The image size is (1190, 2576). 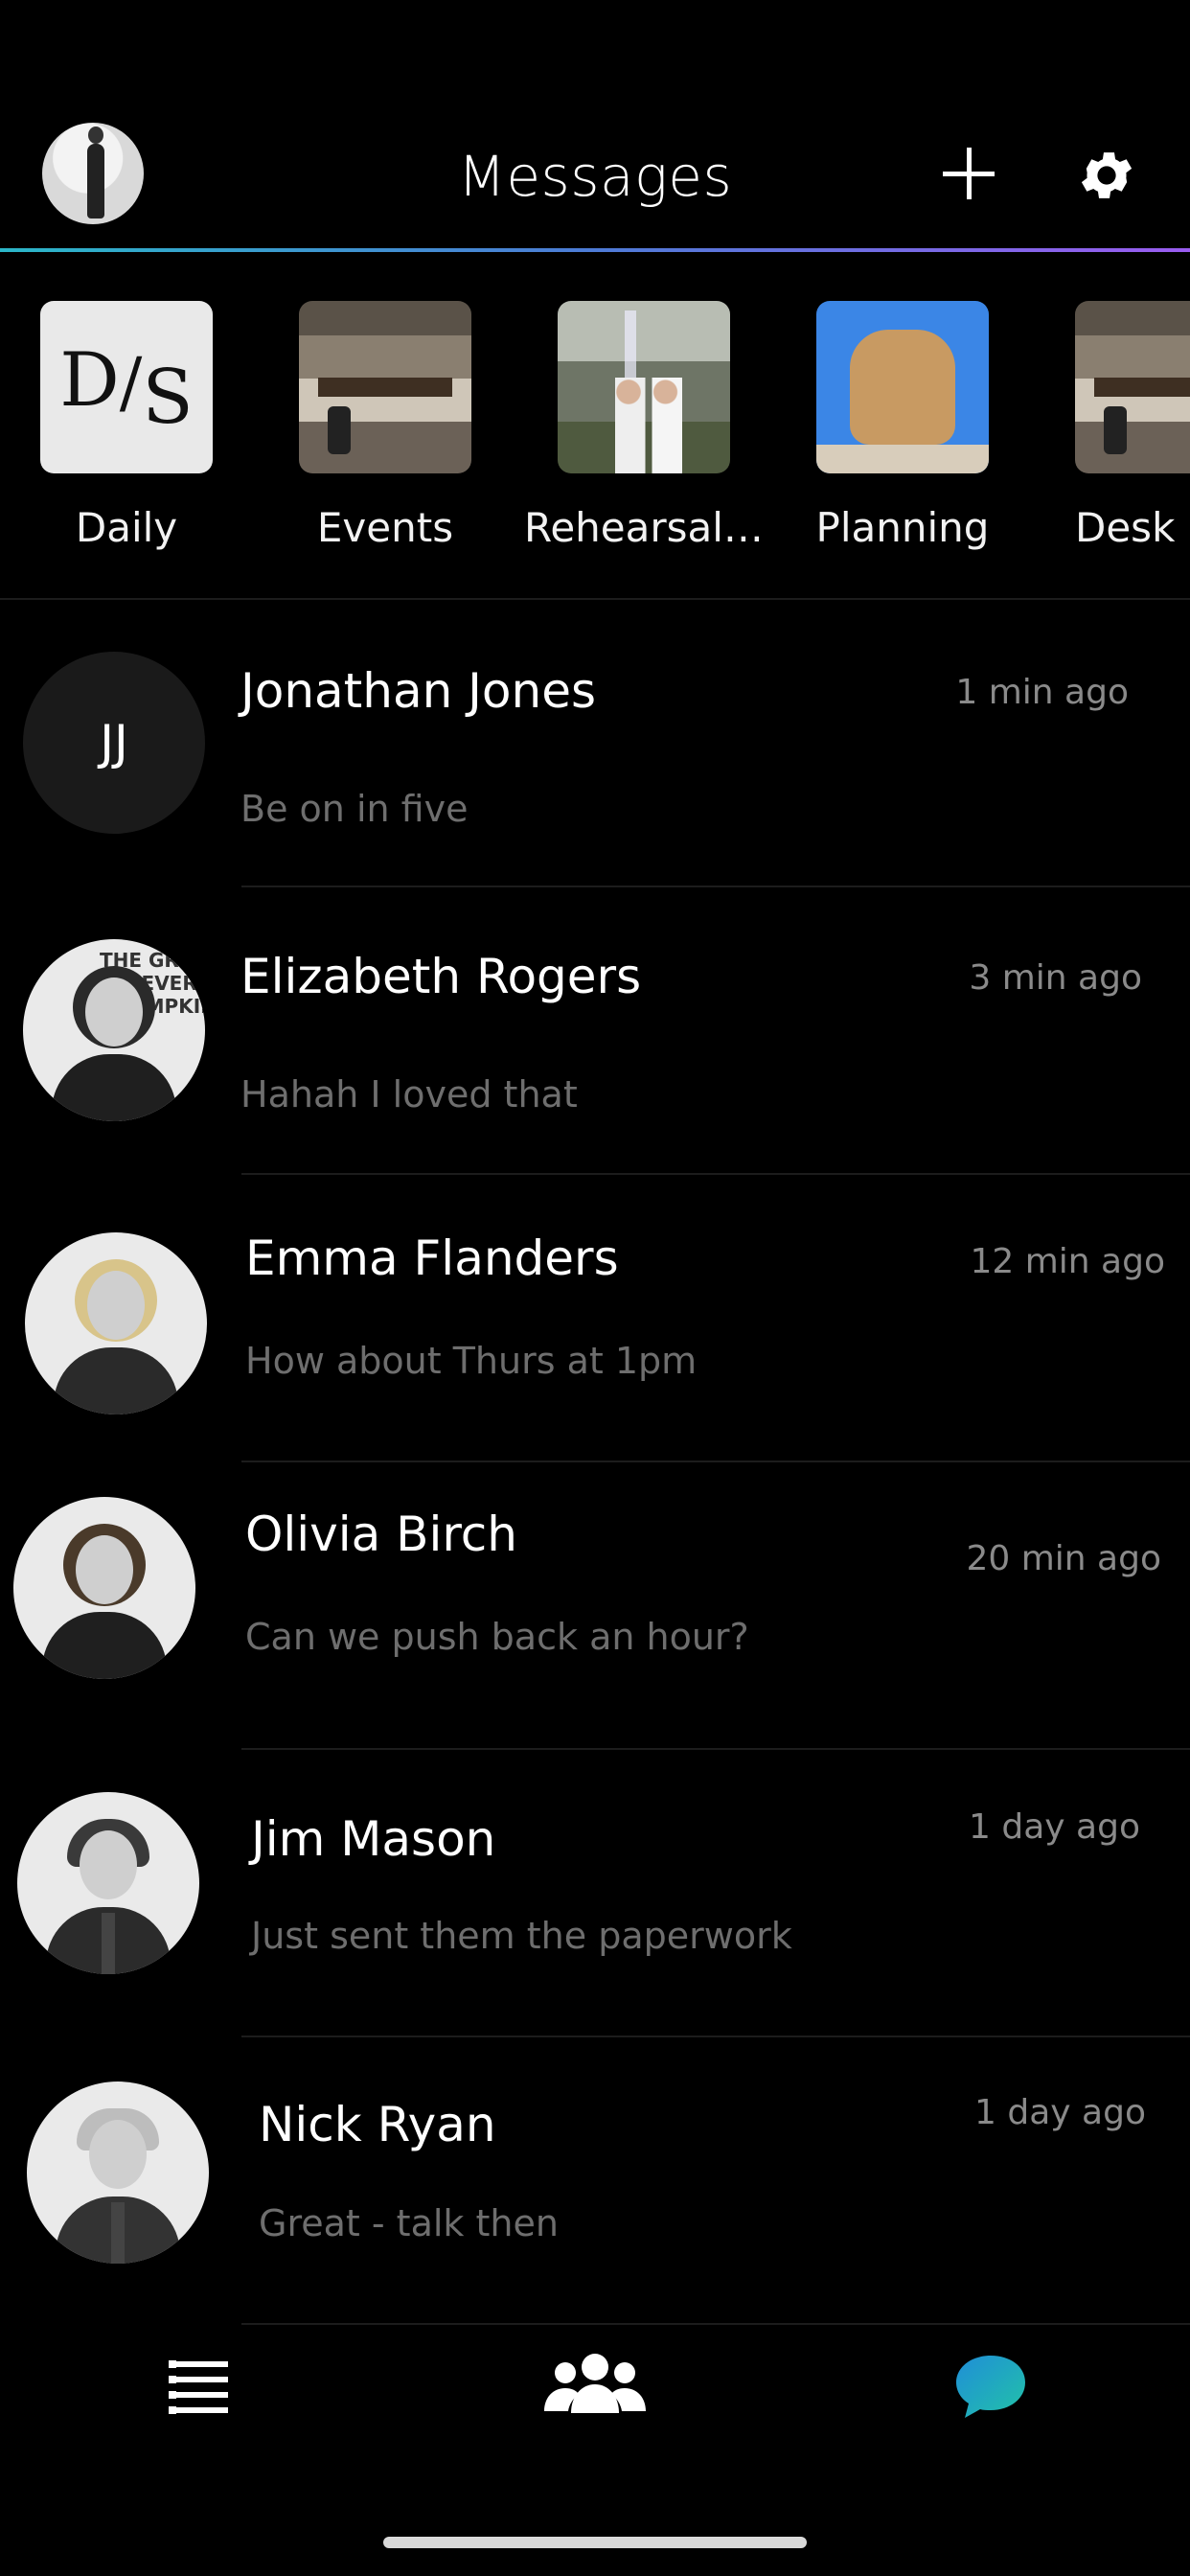 What do you see at coordinates (127, 527) in the screenshot?
I see `story-label: Daily` at bounding box center [127, 527].